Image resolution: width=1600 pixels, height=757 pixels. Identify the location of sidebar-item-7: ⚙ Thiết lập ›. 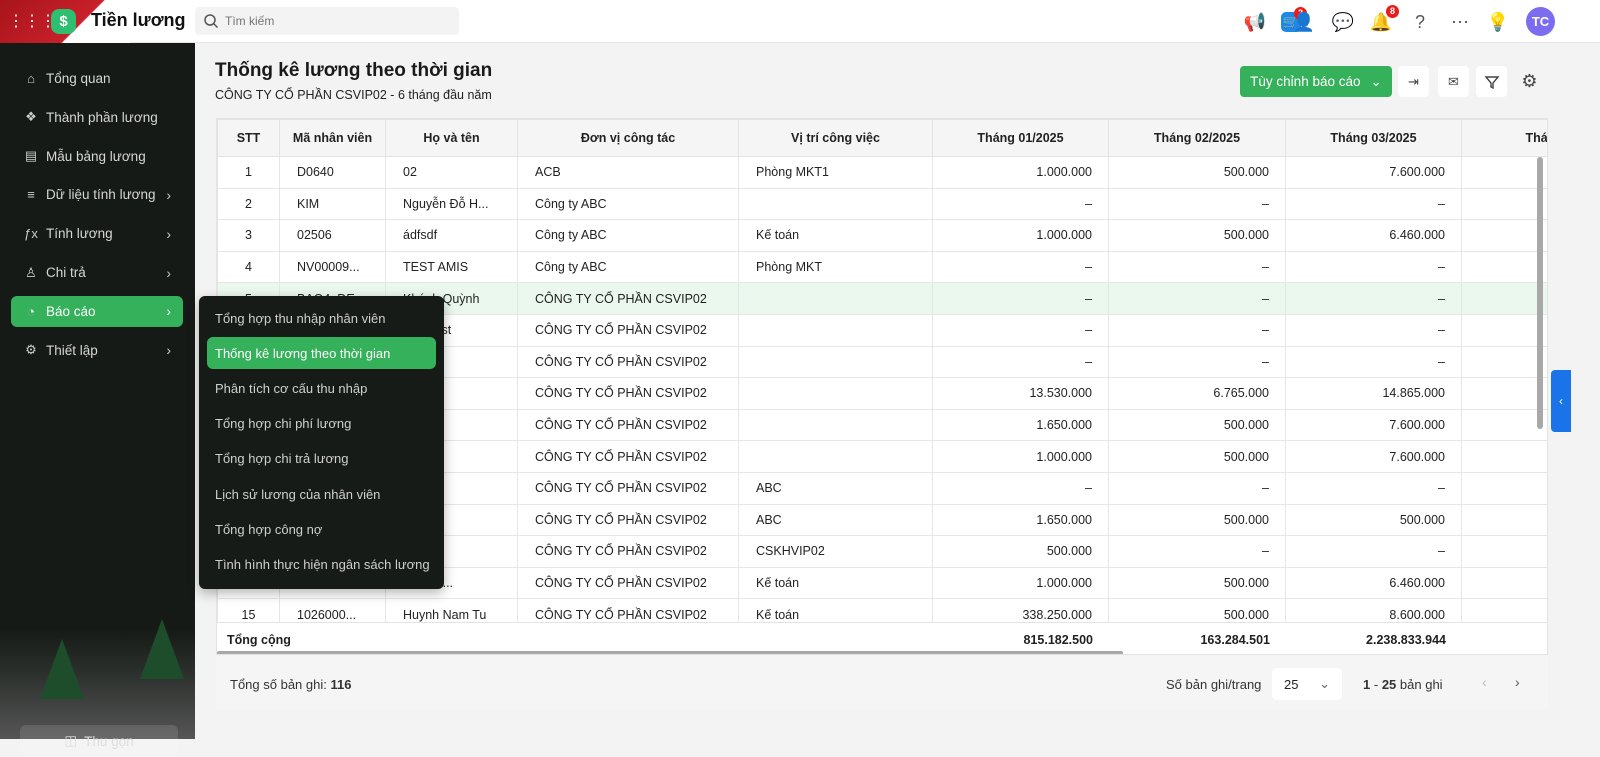
(97, 350).